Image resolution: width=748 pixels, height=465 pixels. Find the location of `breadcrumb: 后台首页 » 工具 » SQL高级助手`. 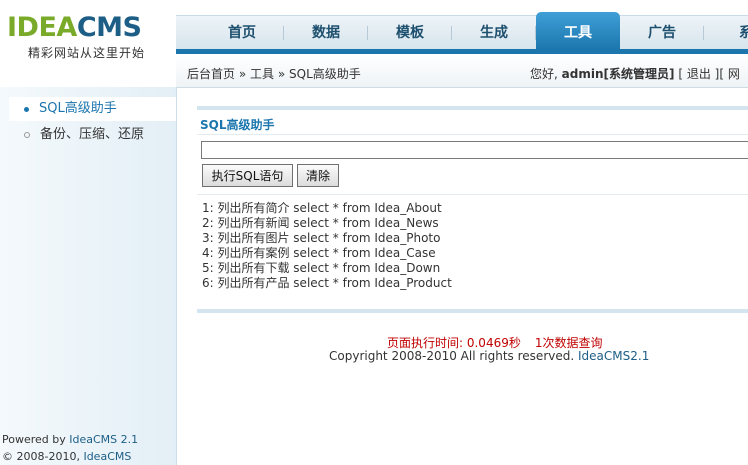

breadcrumb: 后台首页 » 工具 » SQL高级助手 is located at coordinates (274, 73).